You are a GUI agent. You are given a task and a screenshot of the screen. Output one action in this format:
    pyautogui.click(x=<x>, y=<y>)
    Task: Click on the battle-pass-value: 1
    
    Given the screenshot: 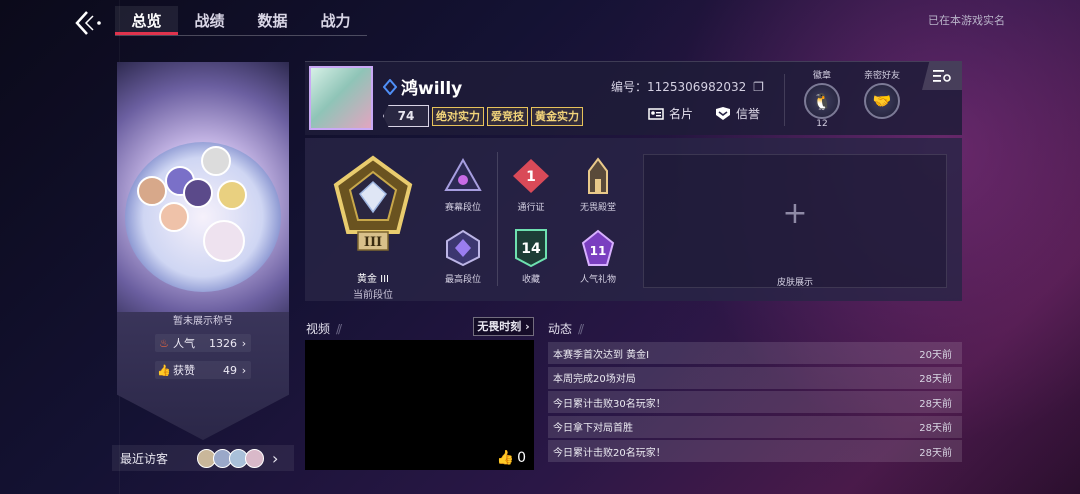 What is the action you would take?
    pyautogui.click(x=531, y=177)
    